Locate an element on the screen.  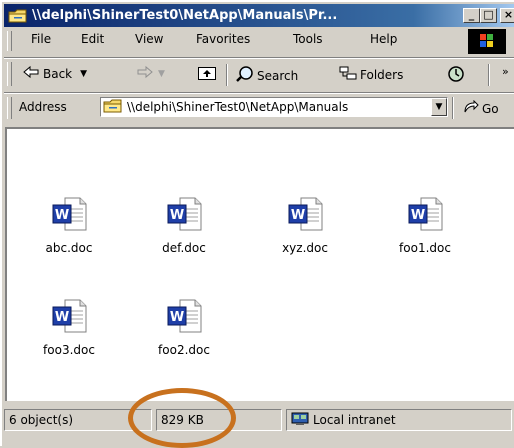
file-item: W foo1.doc is located at coordinates (425, 226).